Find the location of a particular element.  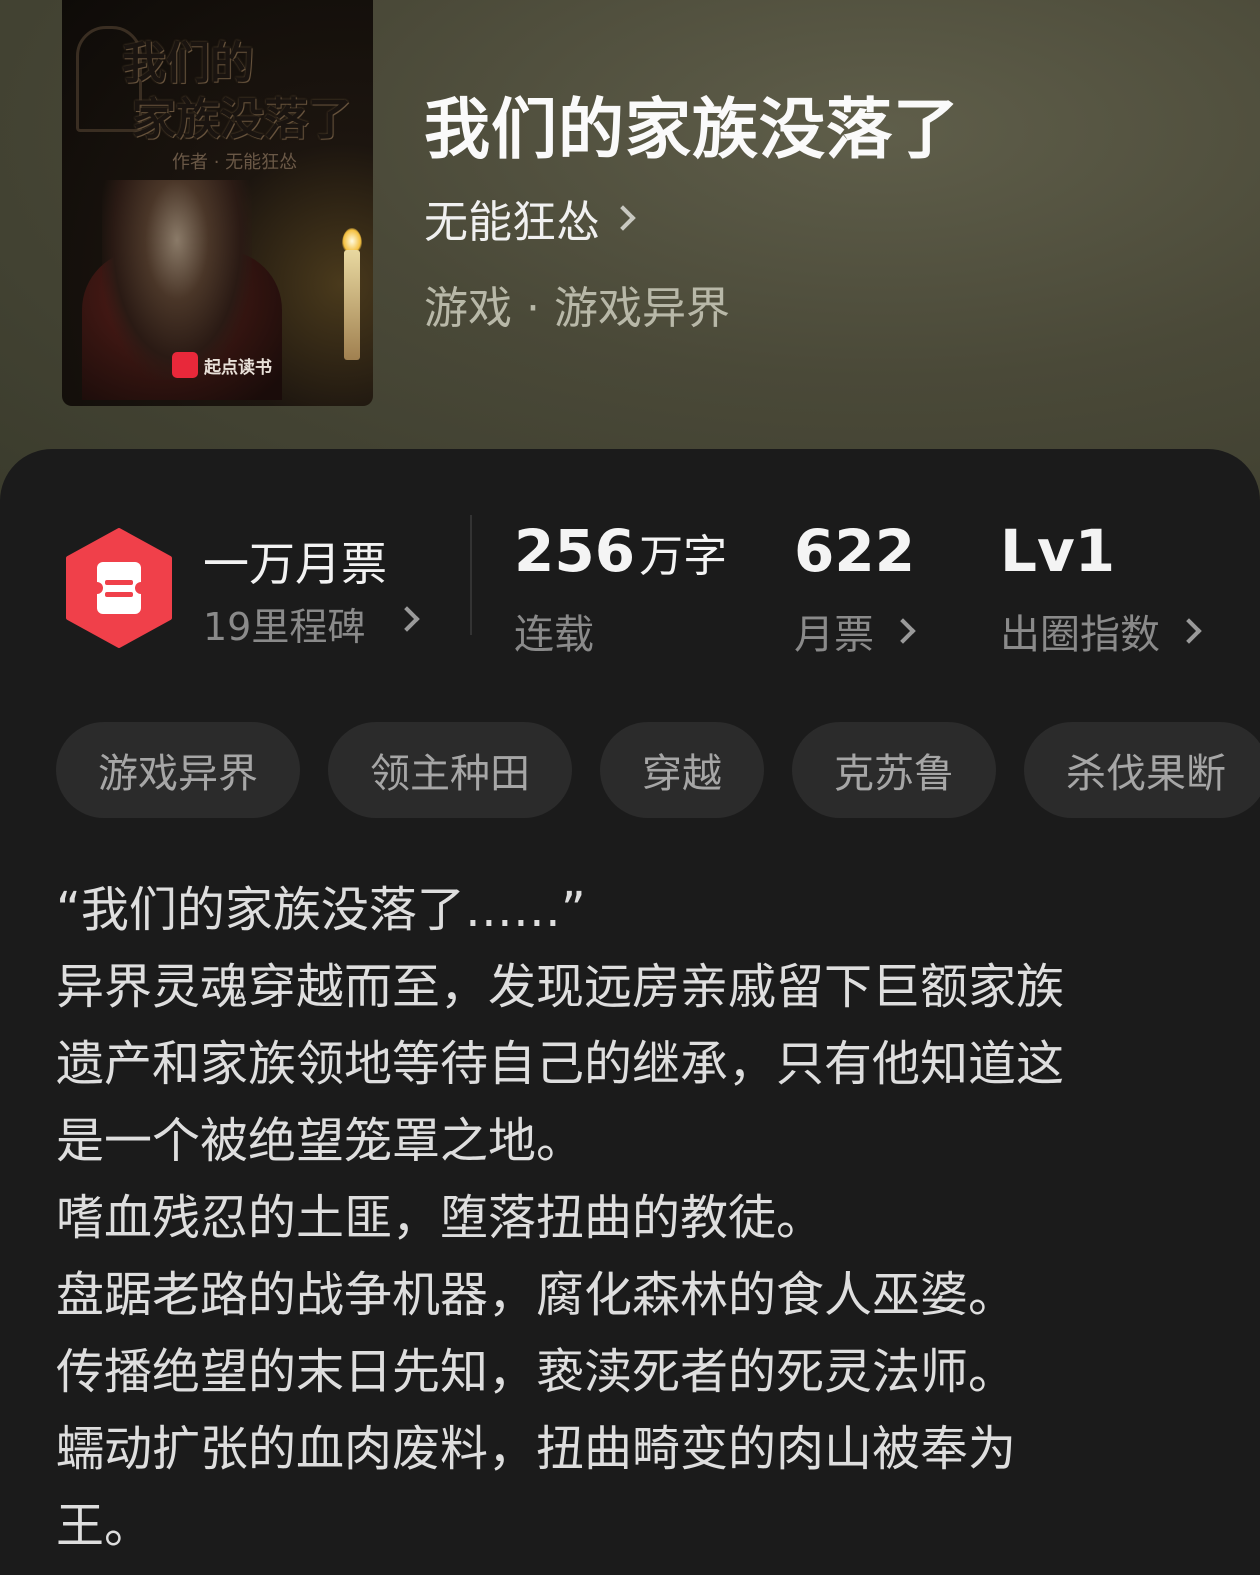

monthly-ticket-badge-icon is located at coordinates (119, 588).